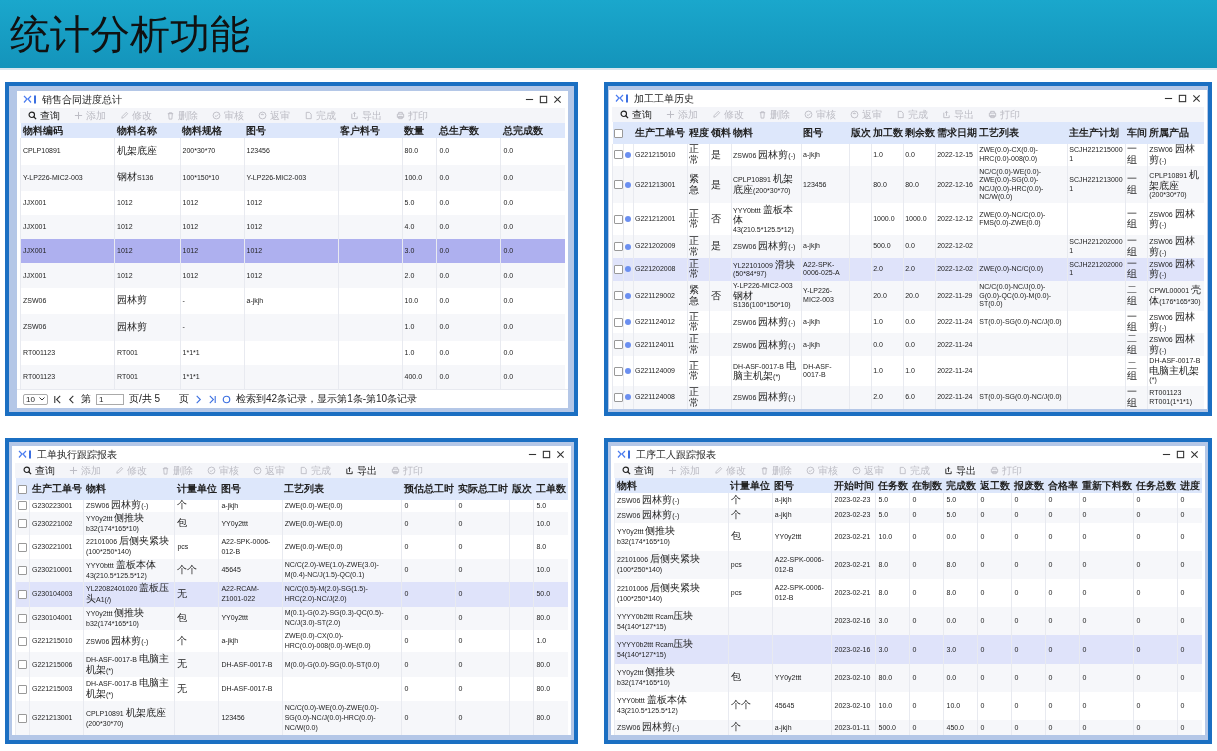 This screenshot has width=1217, height=751. Describe the element at coordinates (227, 399) in the screenshot. I see `refresh-icon` at that location.